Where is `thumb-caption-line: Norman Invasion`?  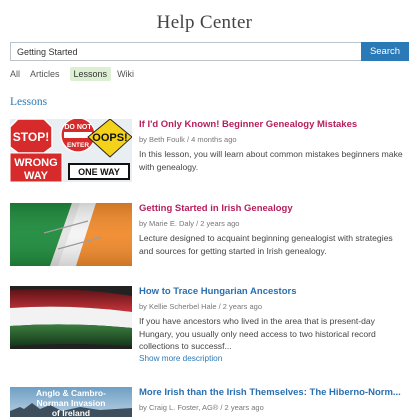
thumb-caption-line: Norman Invasion is located at coordinates (71, 403).